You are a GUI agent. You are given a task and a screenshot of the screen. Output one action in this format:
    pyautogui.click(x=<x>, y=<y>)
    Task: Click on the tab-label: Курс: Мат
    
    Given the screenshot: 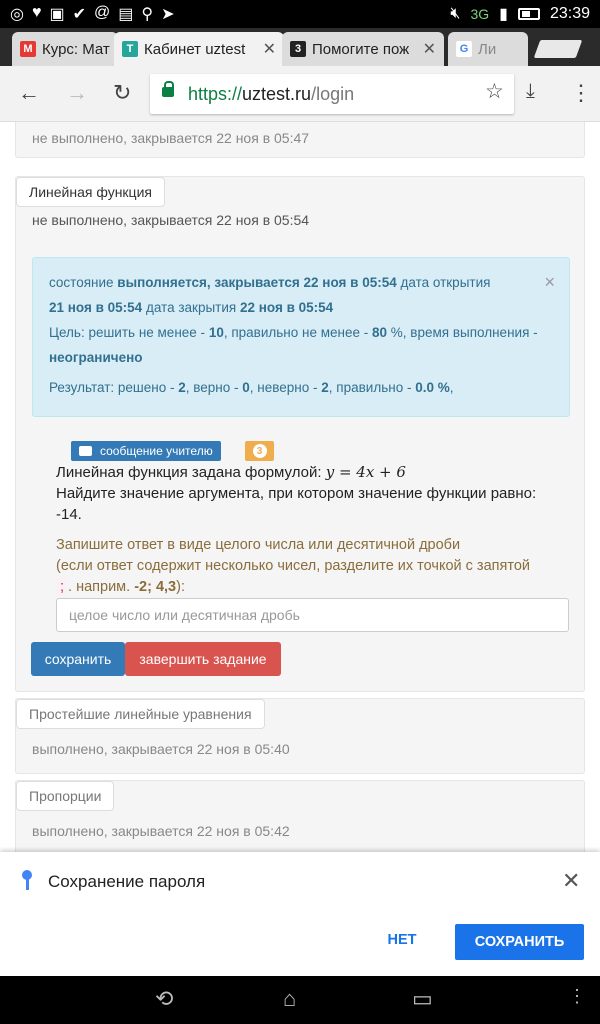 What is the action you would take?
    pyautogui.click(x=76, y=49)
    